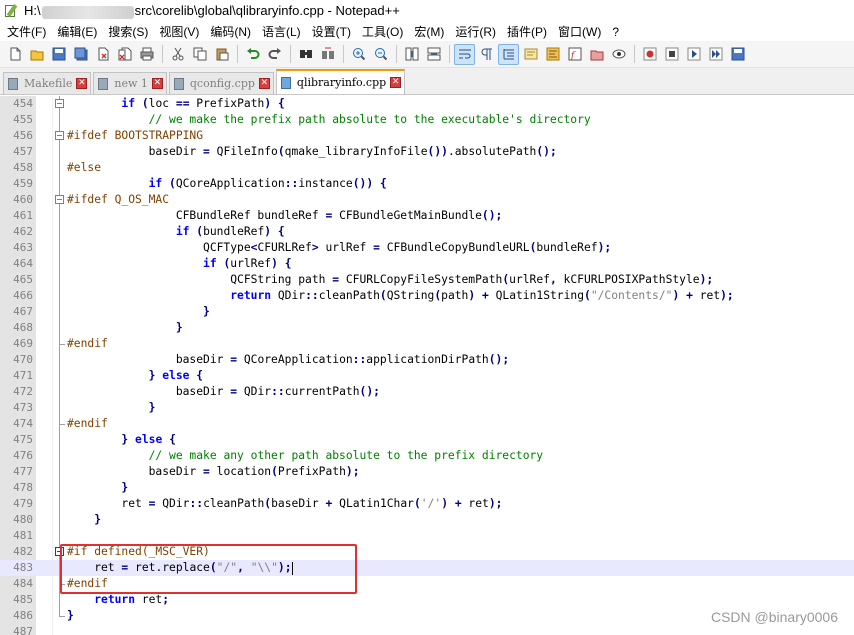 The height and width of the screenshot is (635, 854). I want to click on indent-guide-icon, so click(508, 54).